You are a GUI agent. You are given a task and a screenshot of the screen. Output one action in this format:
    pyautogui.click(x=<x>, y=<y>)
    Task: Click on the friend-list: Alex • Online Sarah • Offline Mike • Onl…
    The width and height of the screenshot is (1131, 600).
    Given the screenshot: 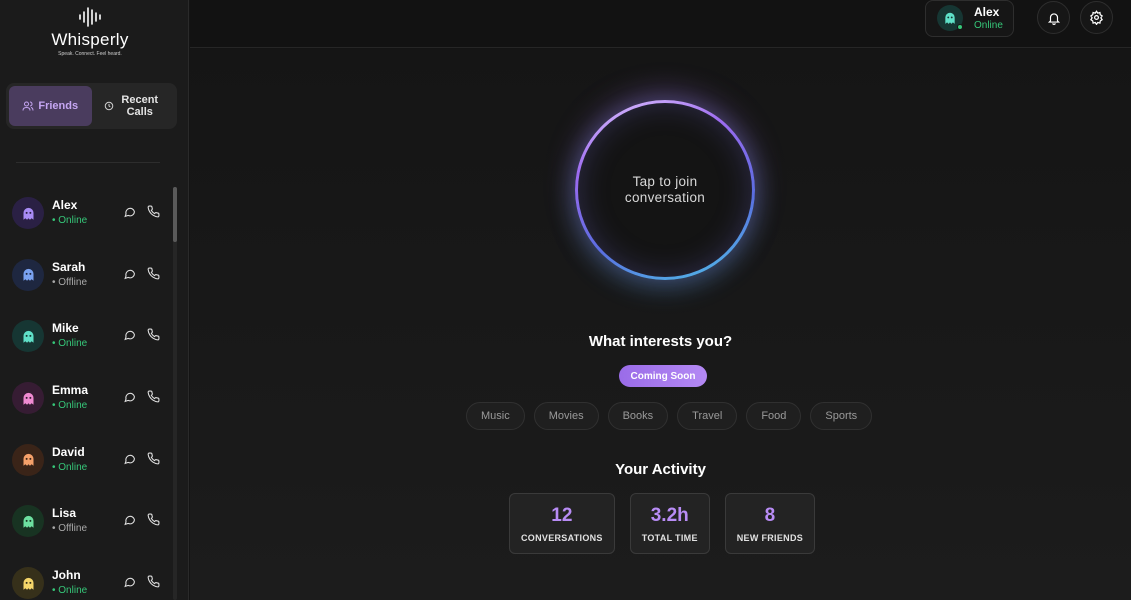 What is the action you would take?
    pyautogui.click(x=86, y=391)
    